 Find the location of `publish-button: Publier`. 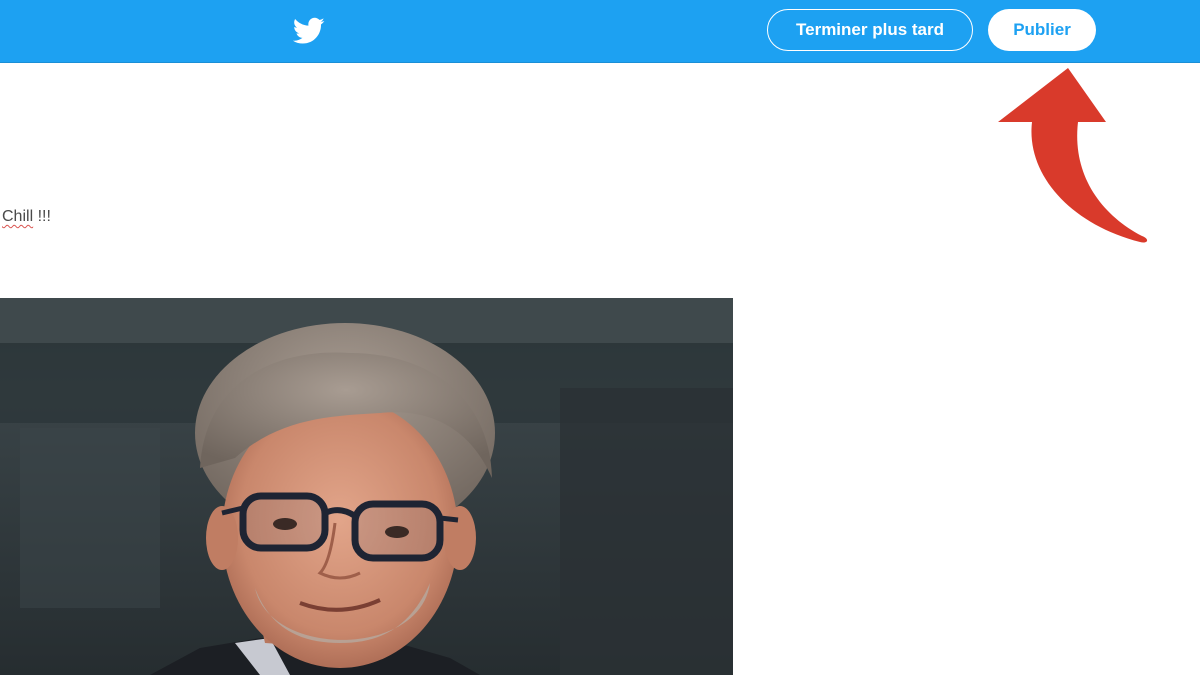

publish-button: Publier is located at coordinates (1042, 30).